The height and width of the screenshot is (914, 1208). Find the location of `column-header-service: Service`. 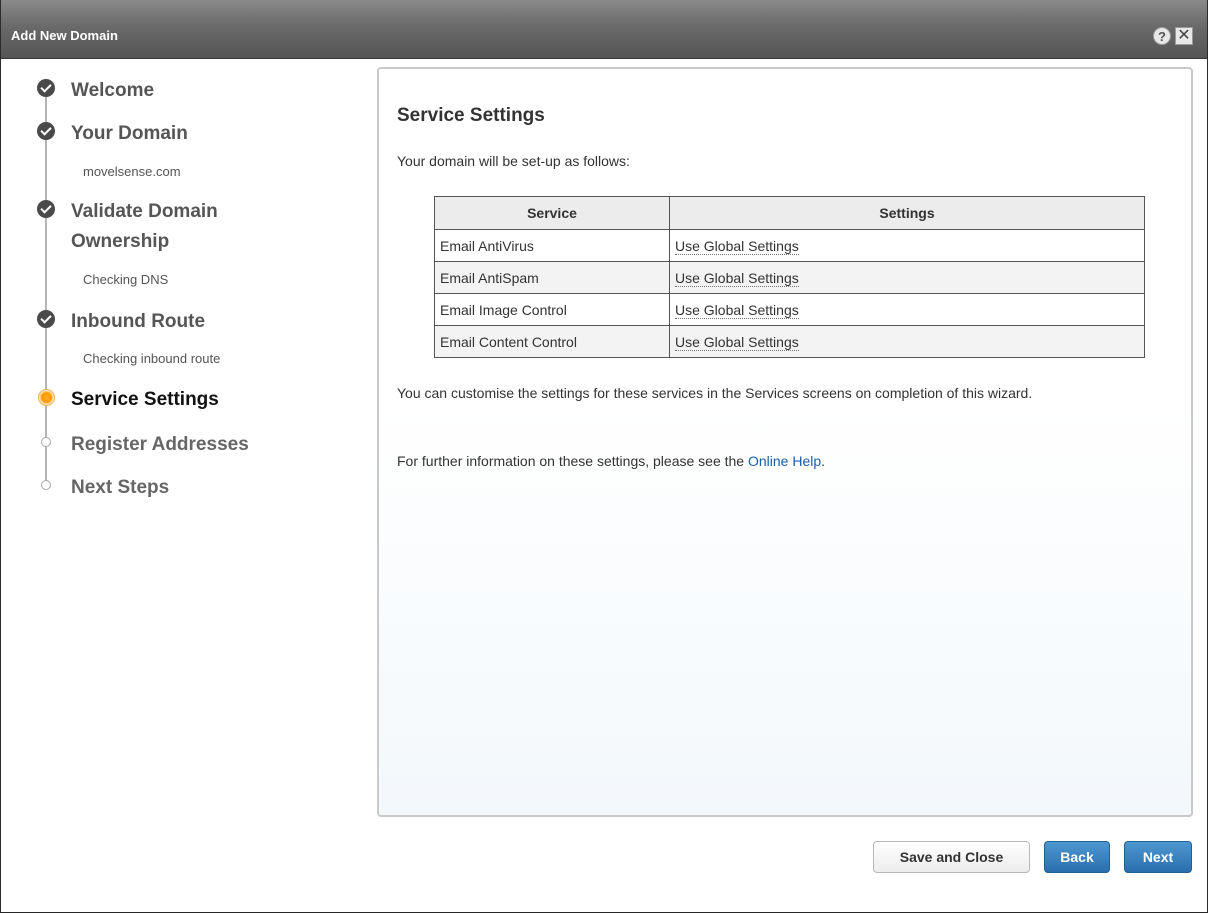

column-header-service: Service is located at coordinates (552, 213).